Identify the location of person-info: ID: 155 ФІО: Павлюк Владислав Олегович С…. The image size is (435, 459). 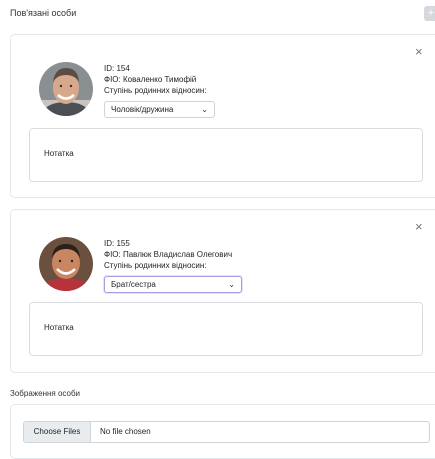
(168, 254).